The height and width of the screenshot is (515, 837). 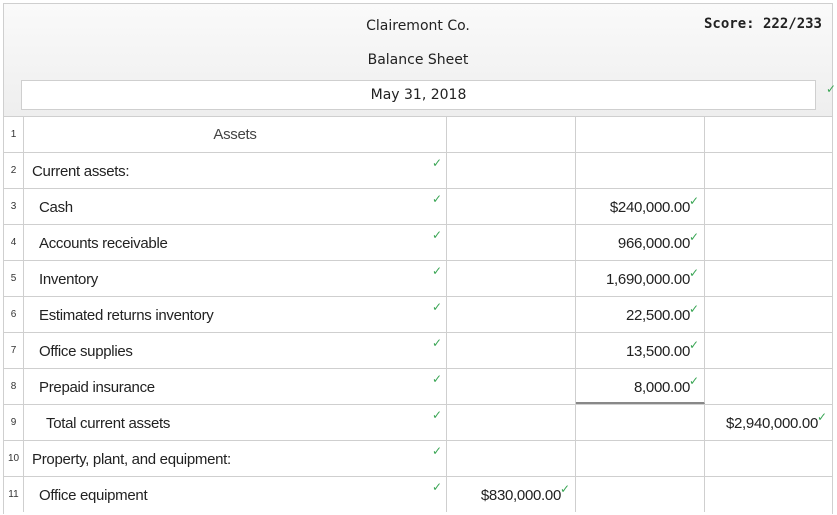 What do you see at coordinates (14, 350) in the screenshot?
I see `row-number: 7` at bounding box center [14, 350].